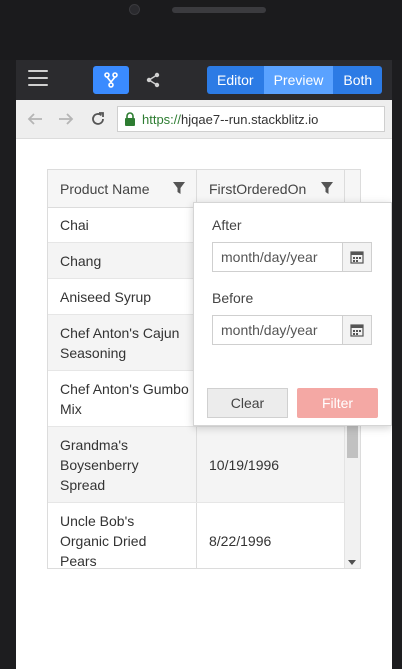 The height and width of the screenshot is (669, 402). I want to click on view-both-button: Both, so click(358, 80).